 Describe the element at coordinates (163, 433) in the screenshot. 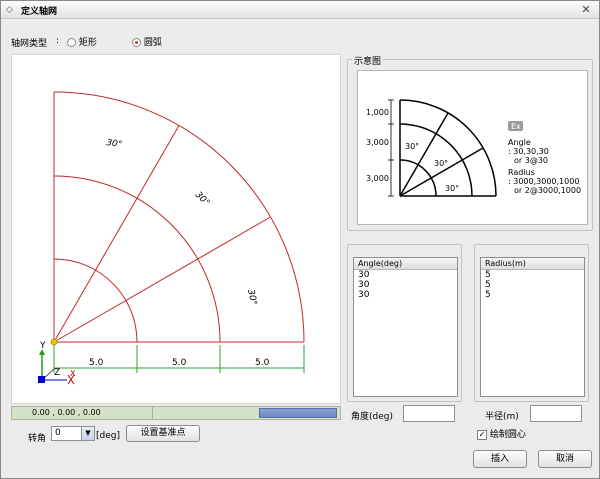

I see `set-base-point-button: 设置基准点` at that location.